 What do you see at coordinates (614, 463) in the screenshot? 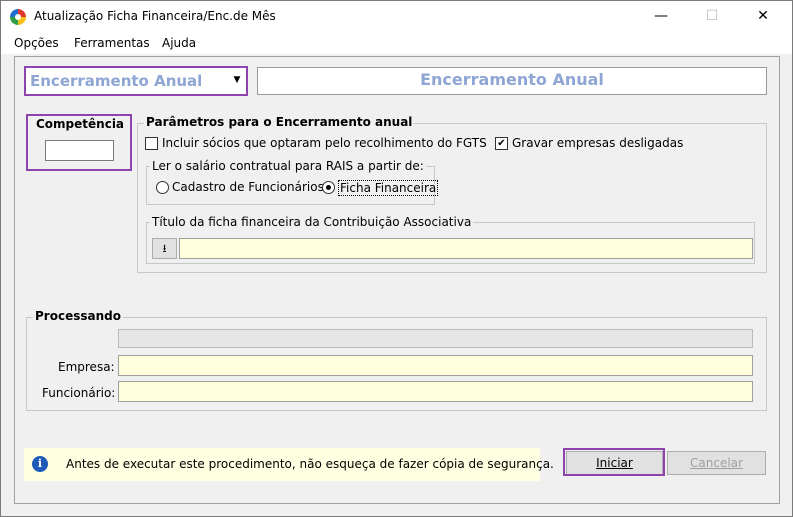
I see `iniciar-button: Iniciar` at bounding box center [614, 463].